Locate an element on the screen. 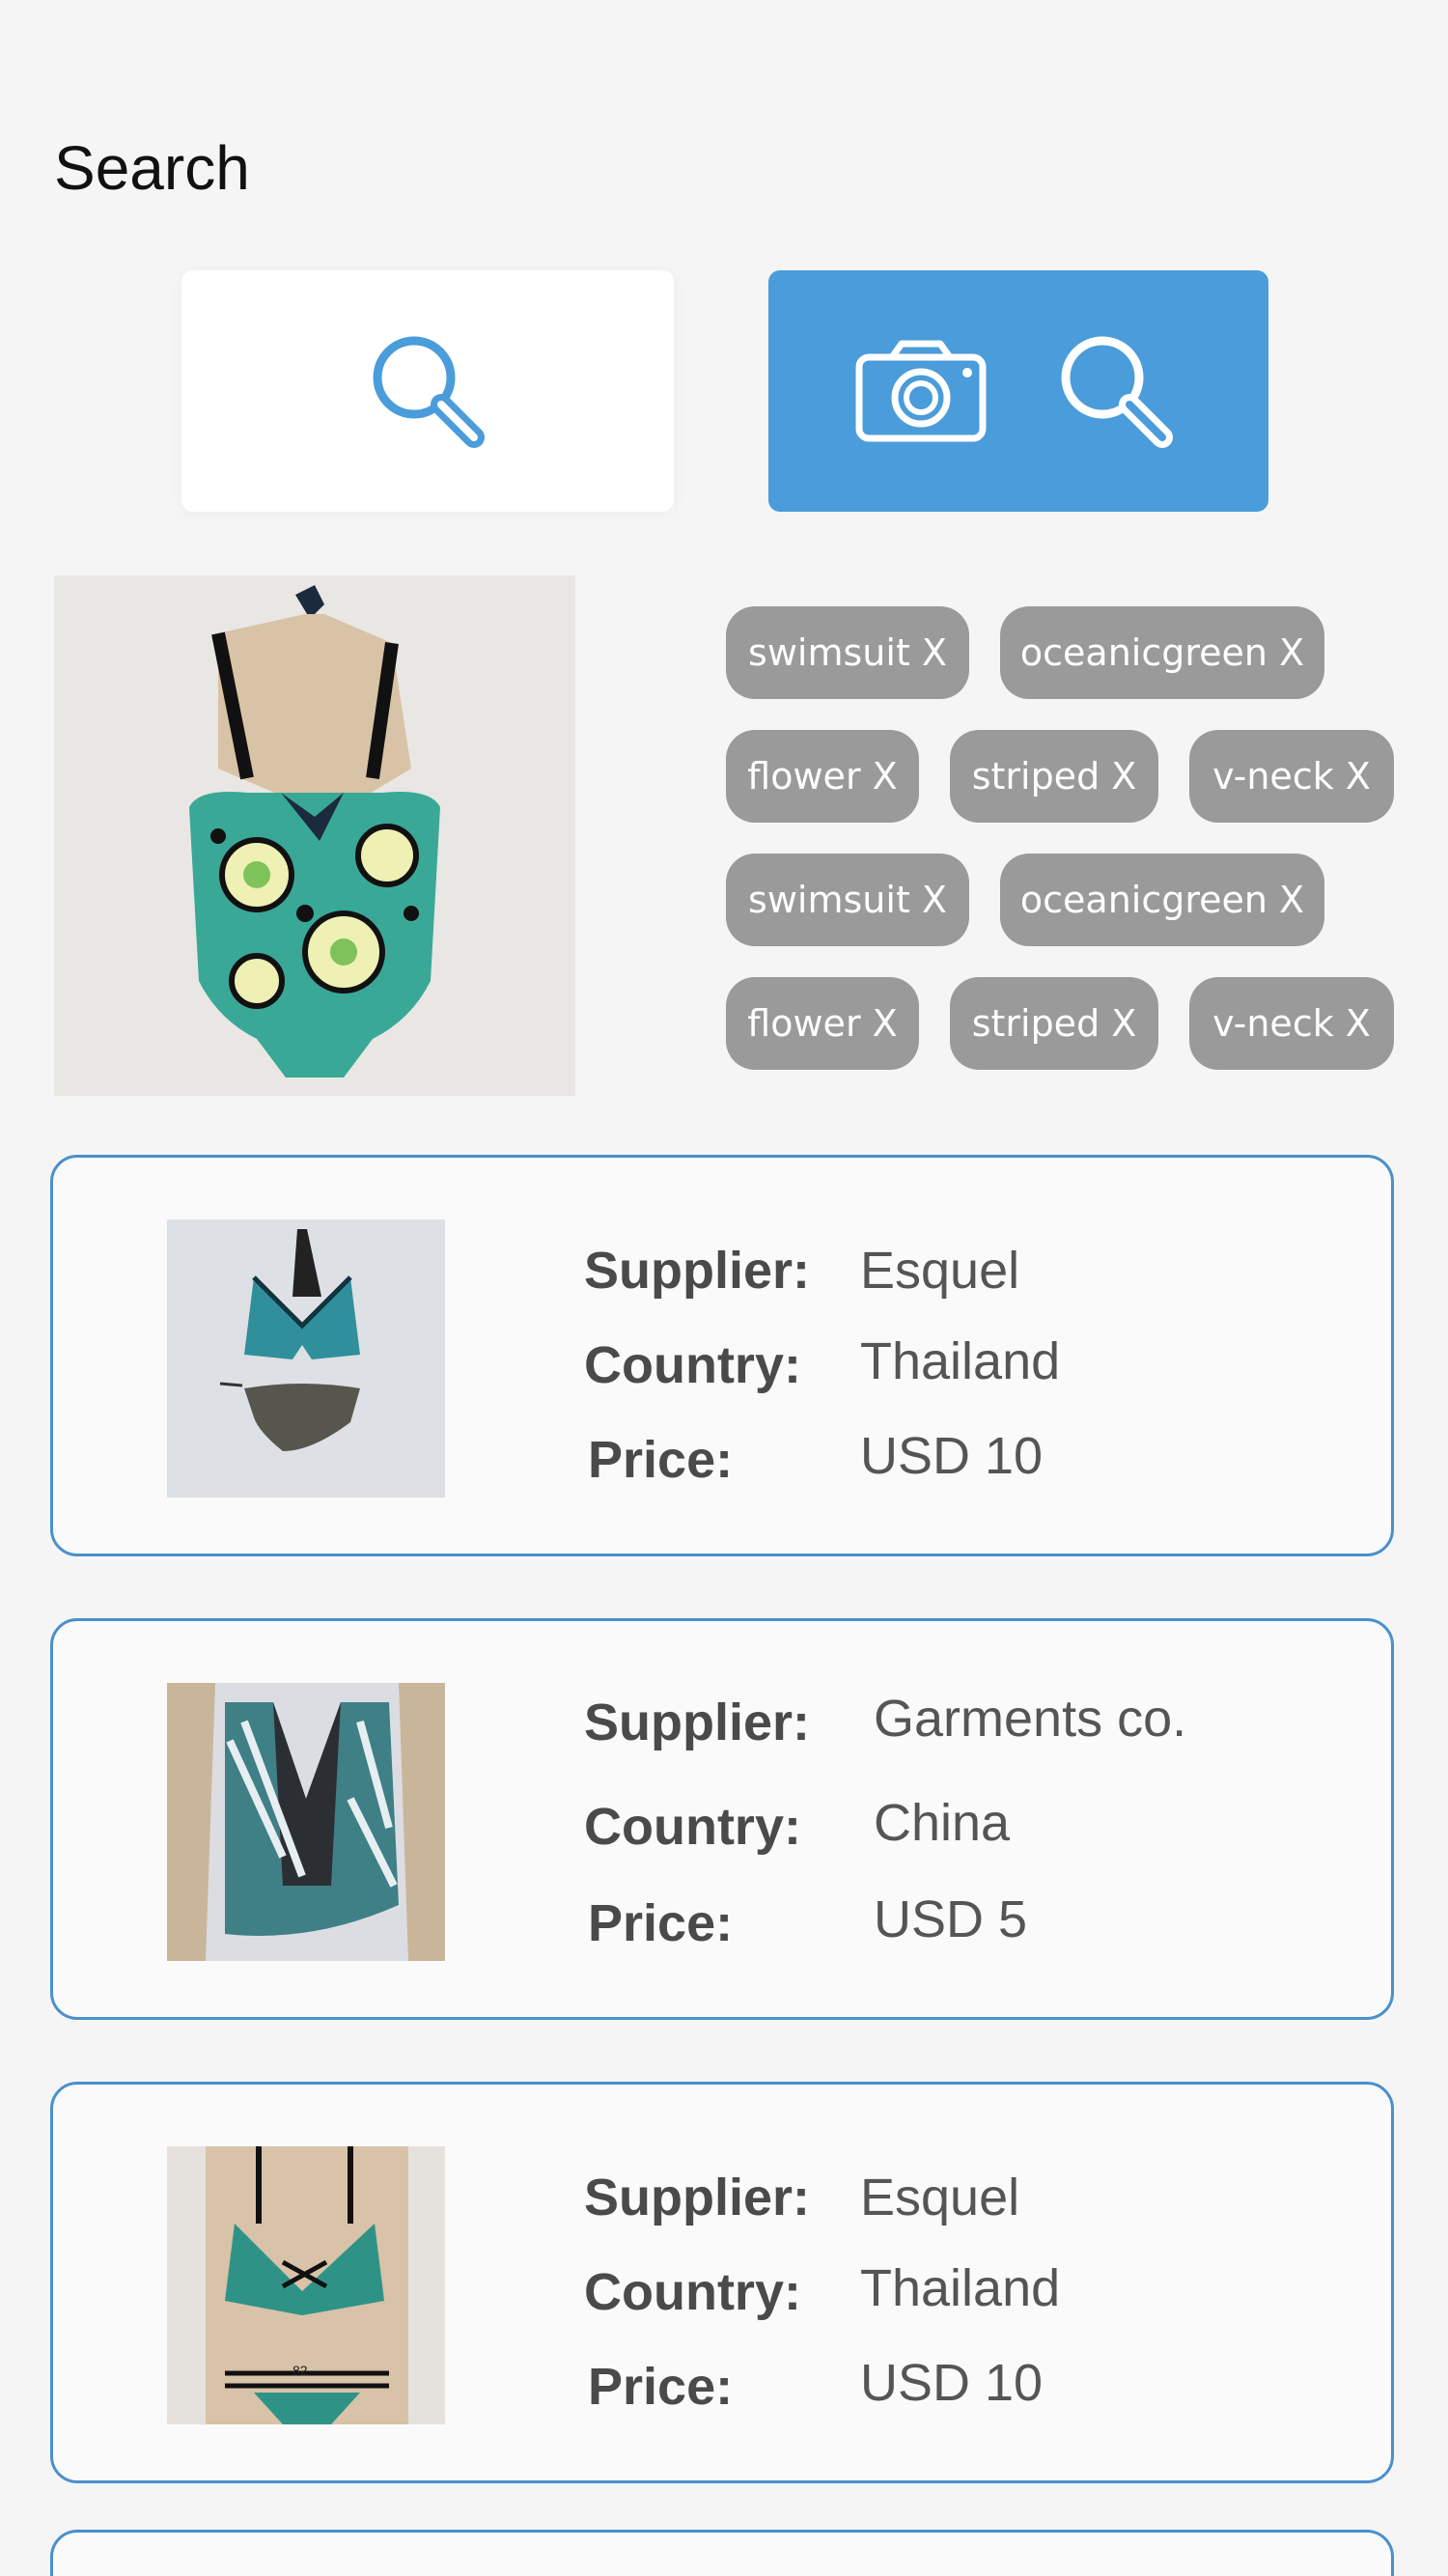  page-title: Search is located at coordinates (152, 168).